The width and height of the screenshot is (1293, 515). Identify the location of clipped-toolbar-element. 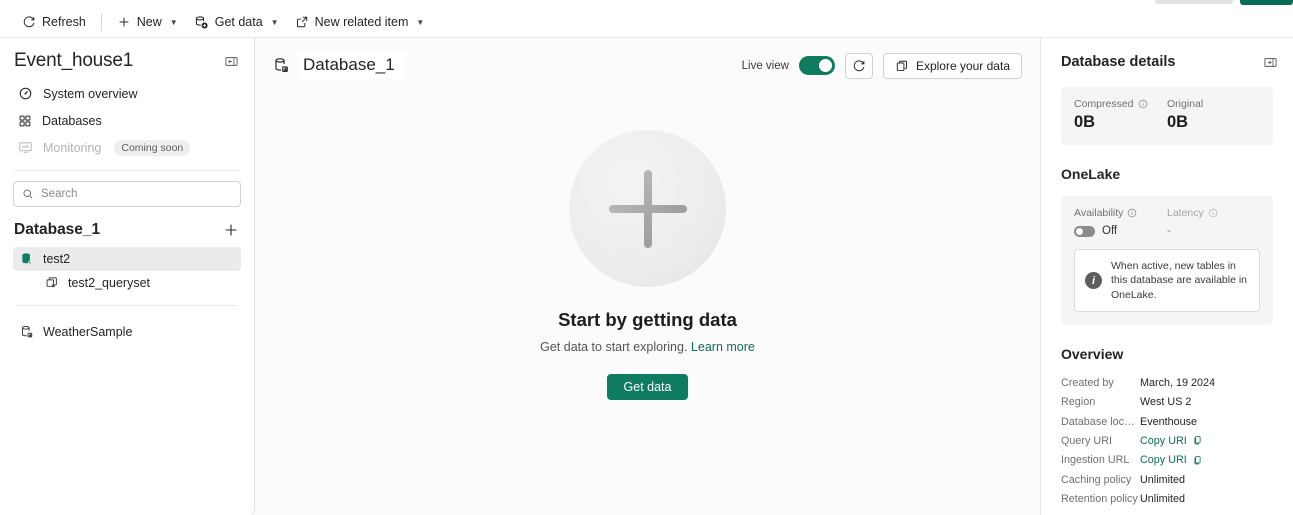
(1194, 2).